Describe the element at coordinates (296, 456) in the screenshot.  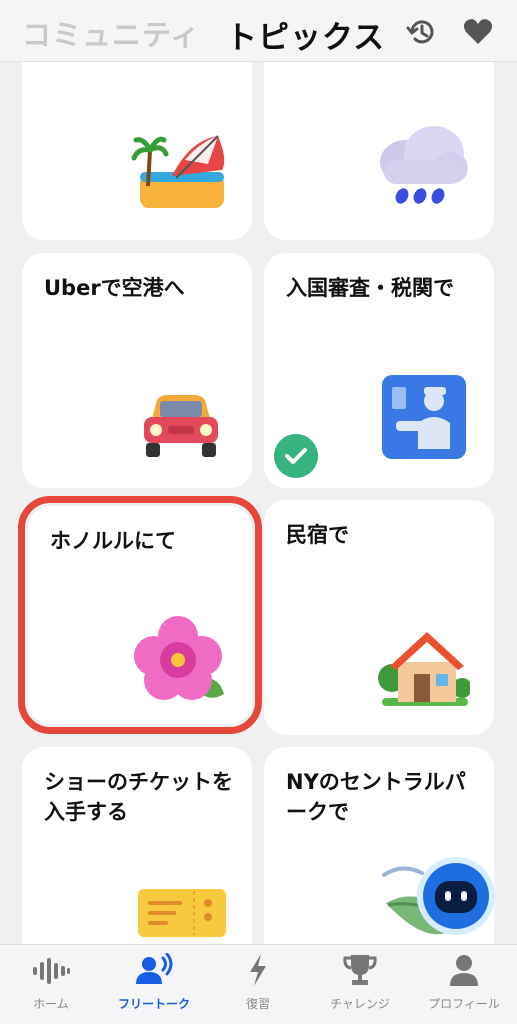
I see `completed-check-icon` at that location.